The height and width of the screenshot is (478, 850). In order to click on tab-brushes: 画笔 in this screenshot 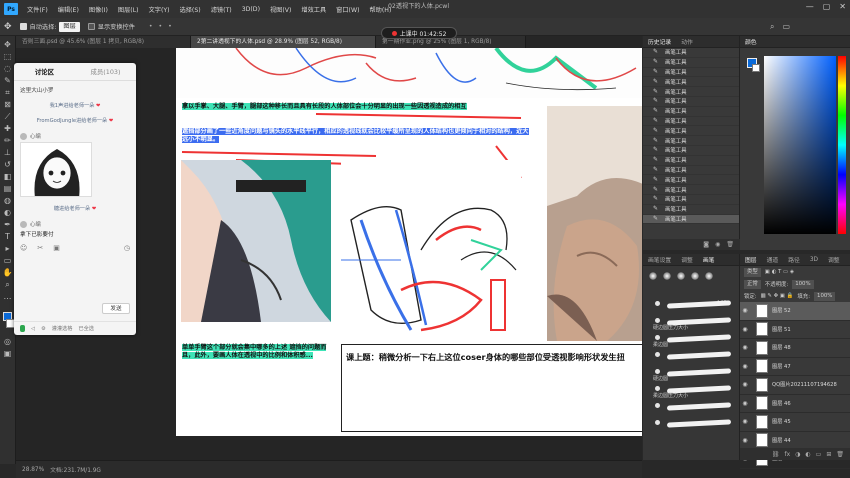, I will do `click(709, 259)`.